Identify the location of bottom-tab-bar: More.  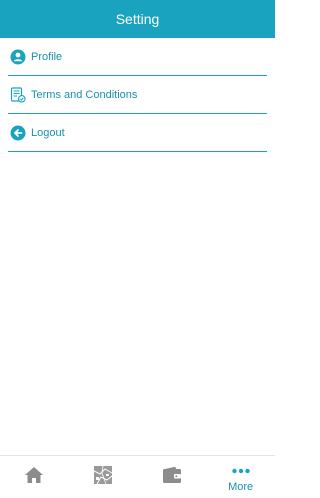
(137, 476).